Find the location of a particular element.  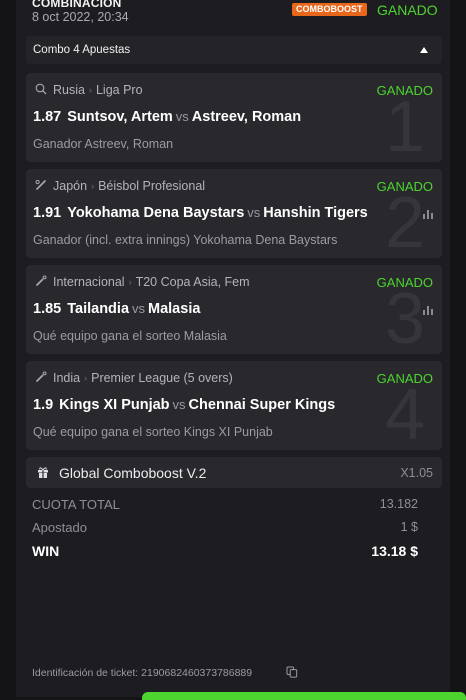

team-home: Tailandia is located at coordinates (98, 309).